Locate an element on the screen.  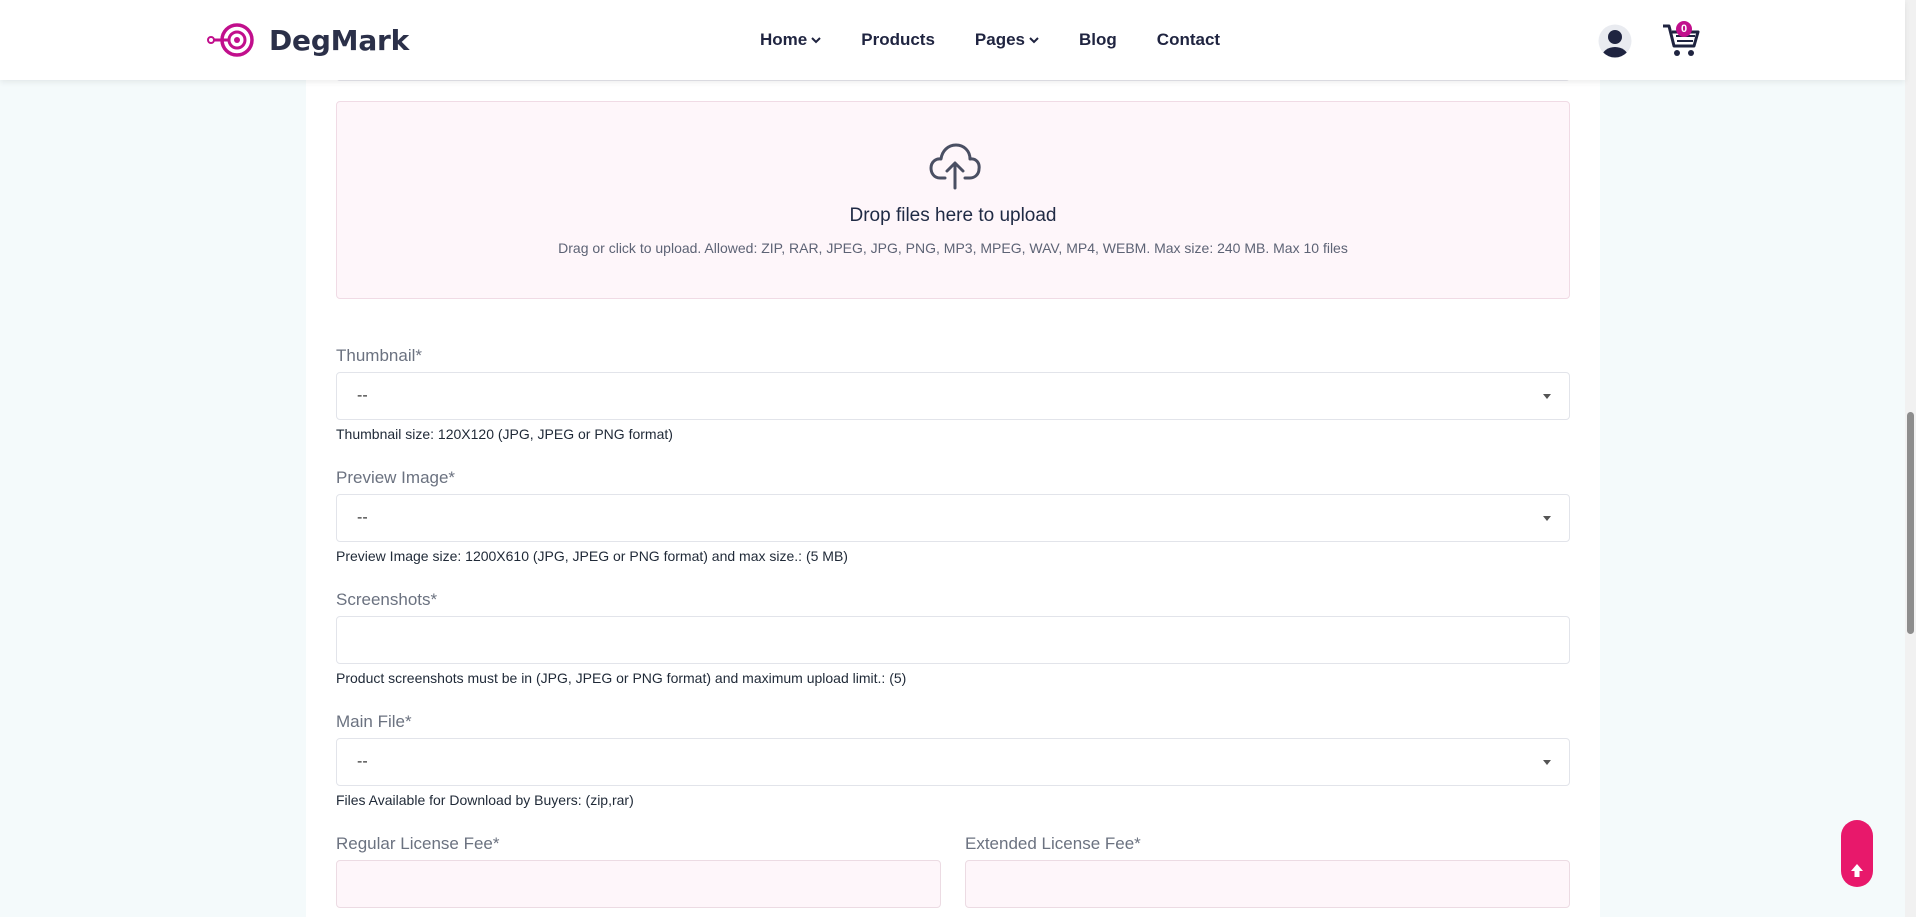
screenshots-input is located at coordinates (953, 640).